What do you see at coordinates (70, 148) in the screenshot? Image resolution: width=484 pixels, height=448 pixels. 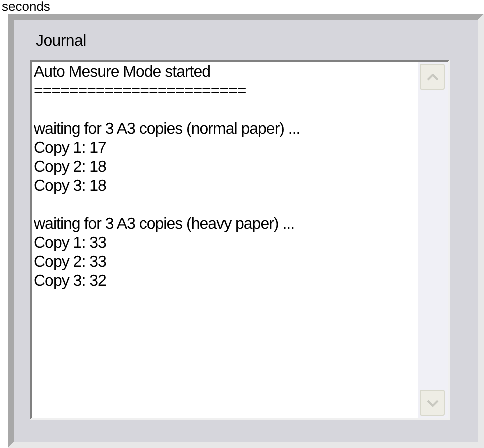 I see `log-line: Copy 1: 17` at bounding box center [70, 148].